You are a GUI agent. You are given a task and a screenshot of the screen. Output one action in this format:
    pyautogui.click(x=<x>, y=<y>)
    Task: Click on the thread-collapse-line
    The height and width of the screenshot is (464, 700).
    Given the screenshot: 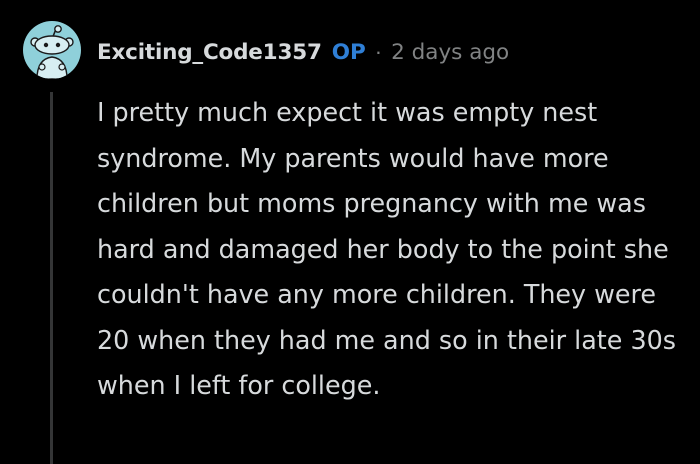 What is the action you would take?
    pyautogui.click(x=51, y=278)
    